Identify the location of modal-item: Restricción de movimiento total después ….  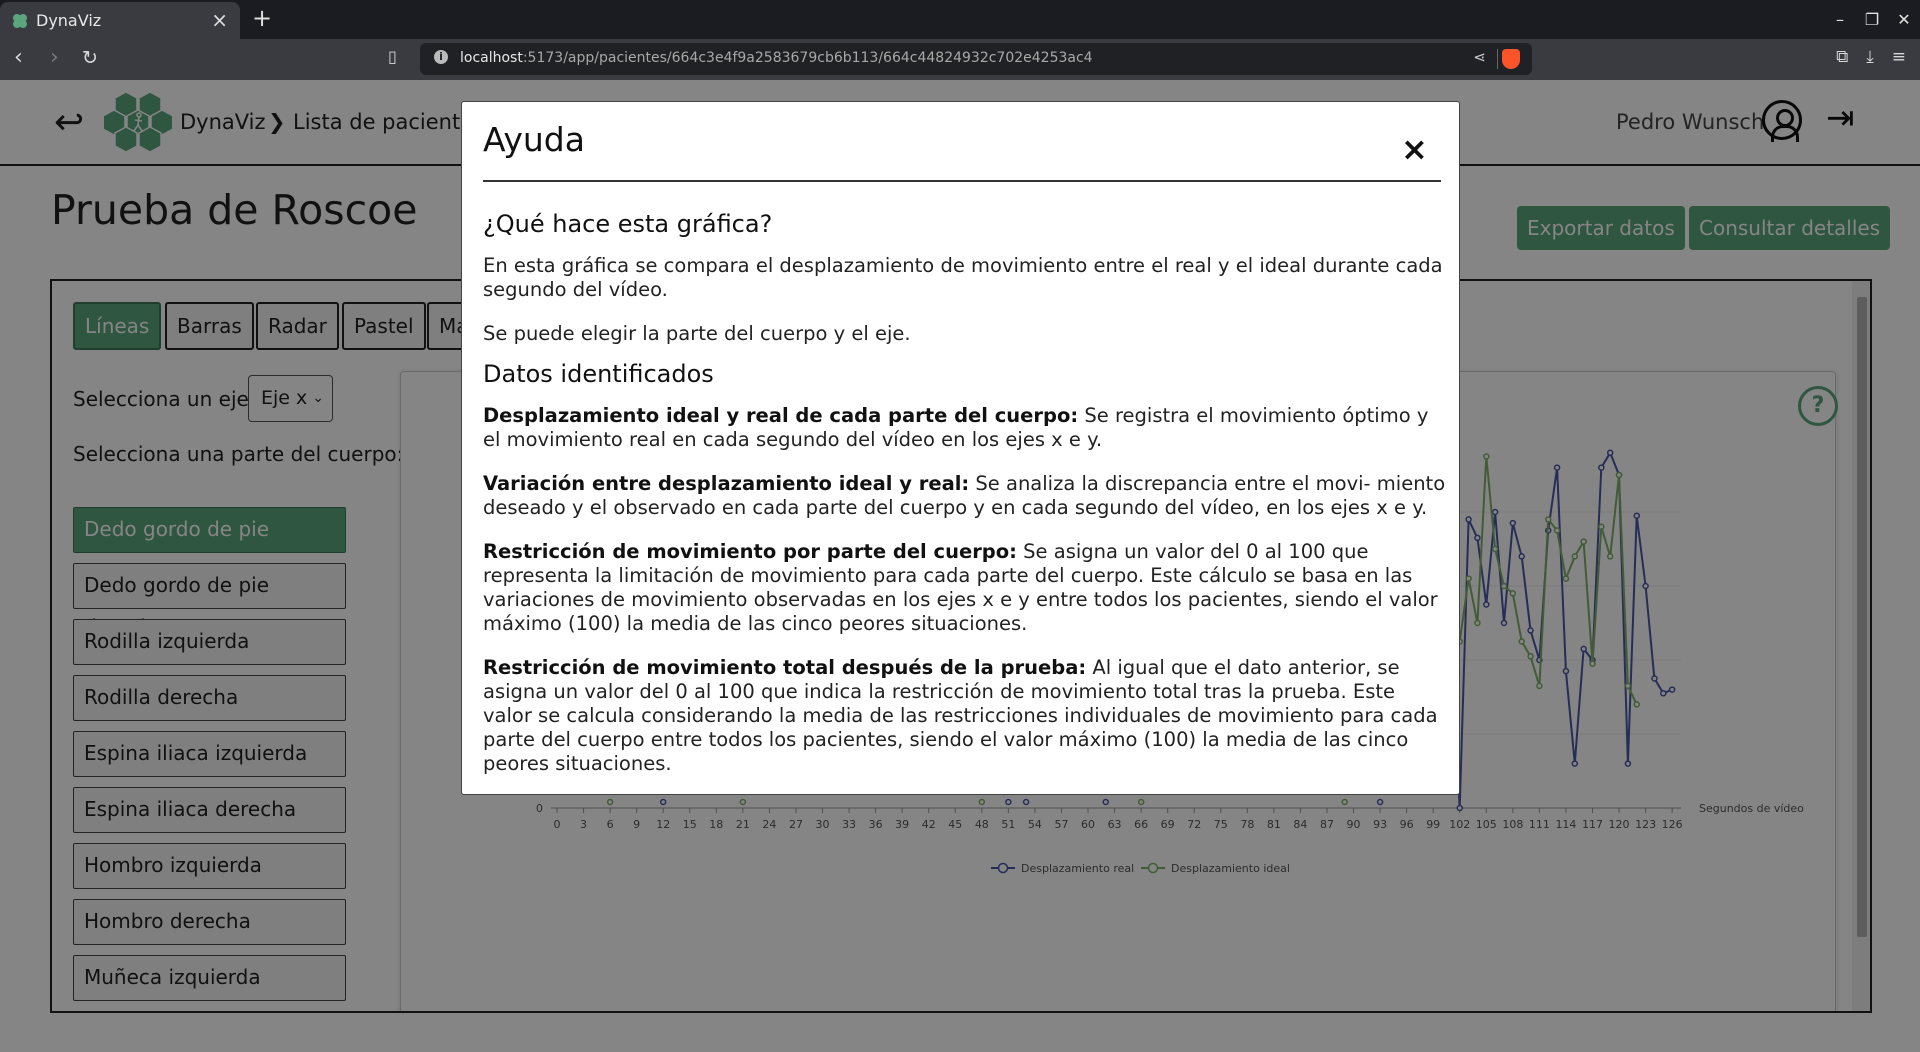
(965, 716).